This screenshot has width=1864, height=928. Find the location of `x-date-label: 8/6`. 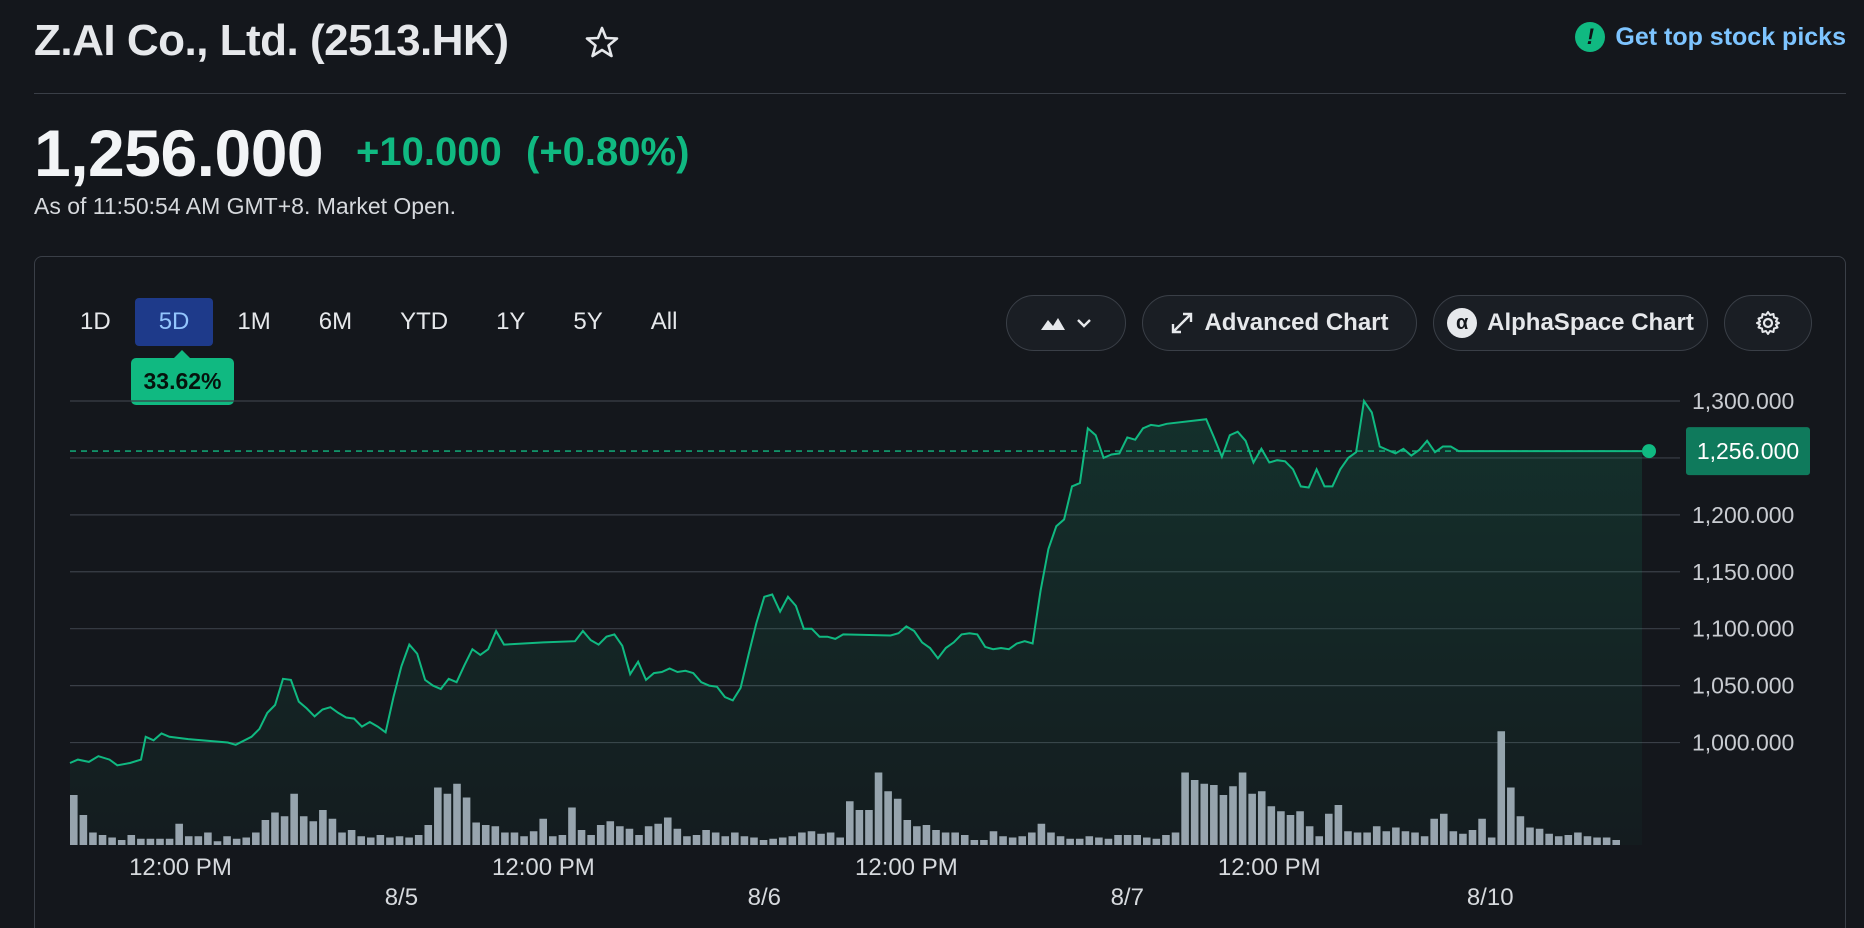

x-date-label: 8/6 is located at coordinates (764, 897).